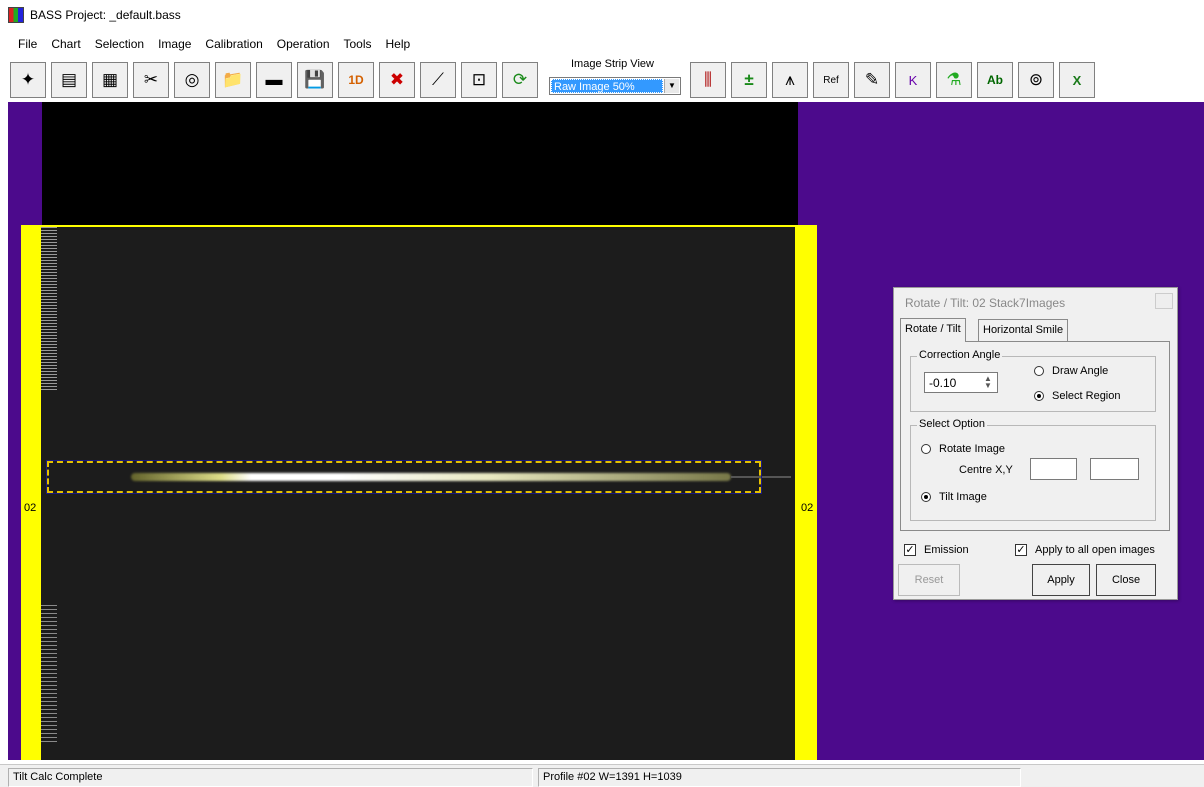  Describe the element at coordinates (936, 550) in the screenshot. I see `emission-checkbox: ✓ Emission` at that location.